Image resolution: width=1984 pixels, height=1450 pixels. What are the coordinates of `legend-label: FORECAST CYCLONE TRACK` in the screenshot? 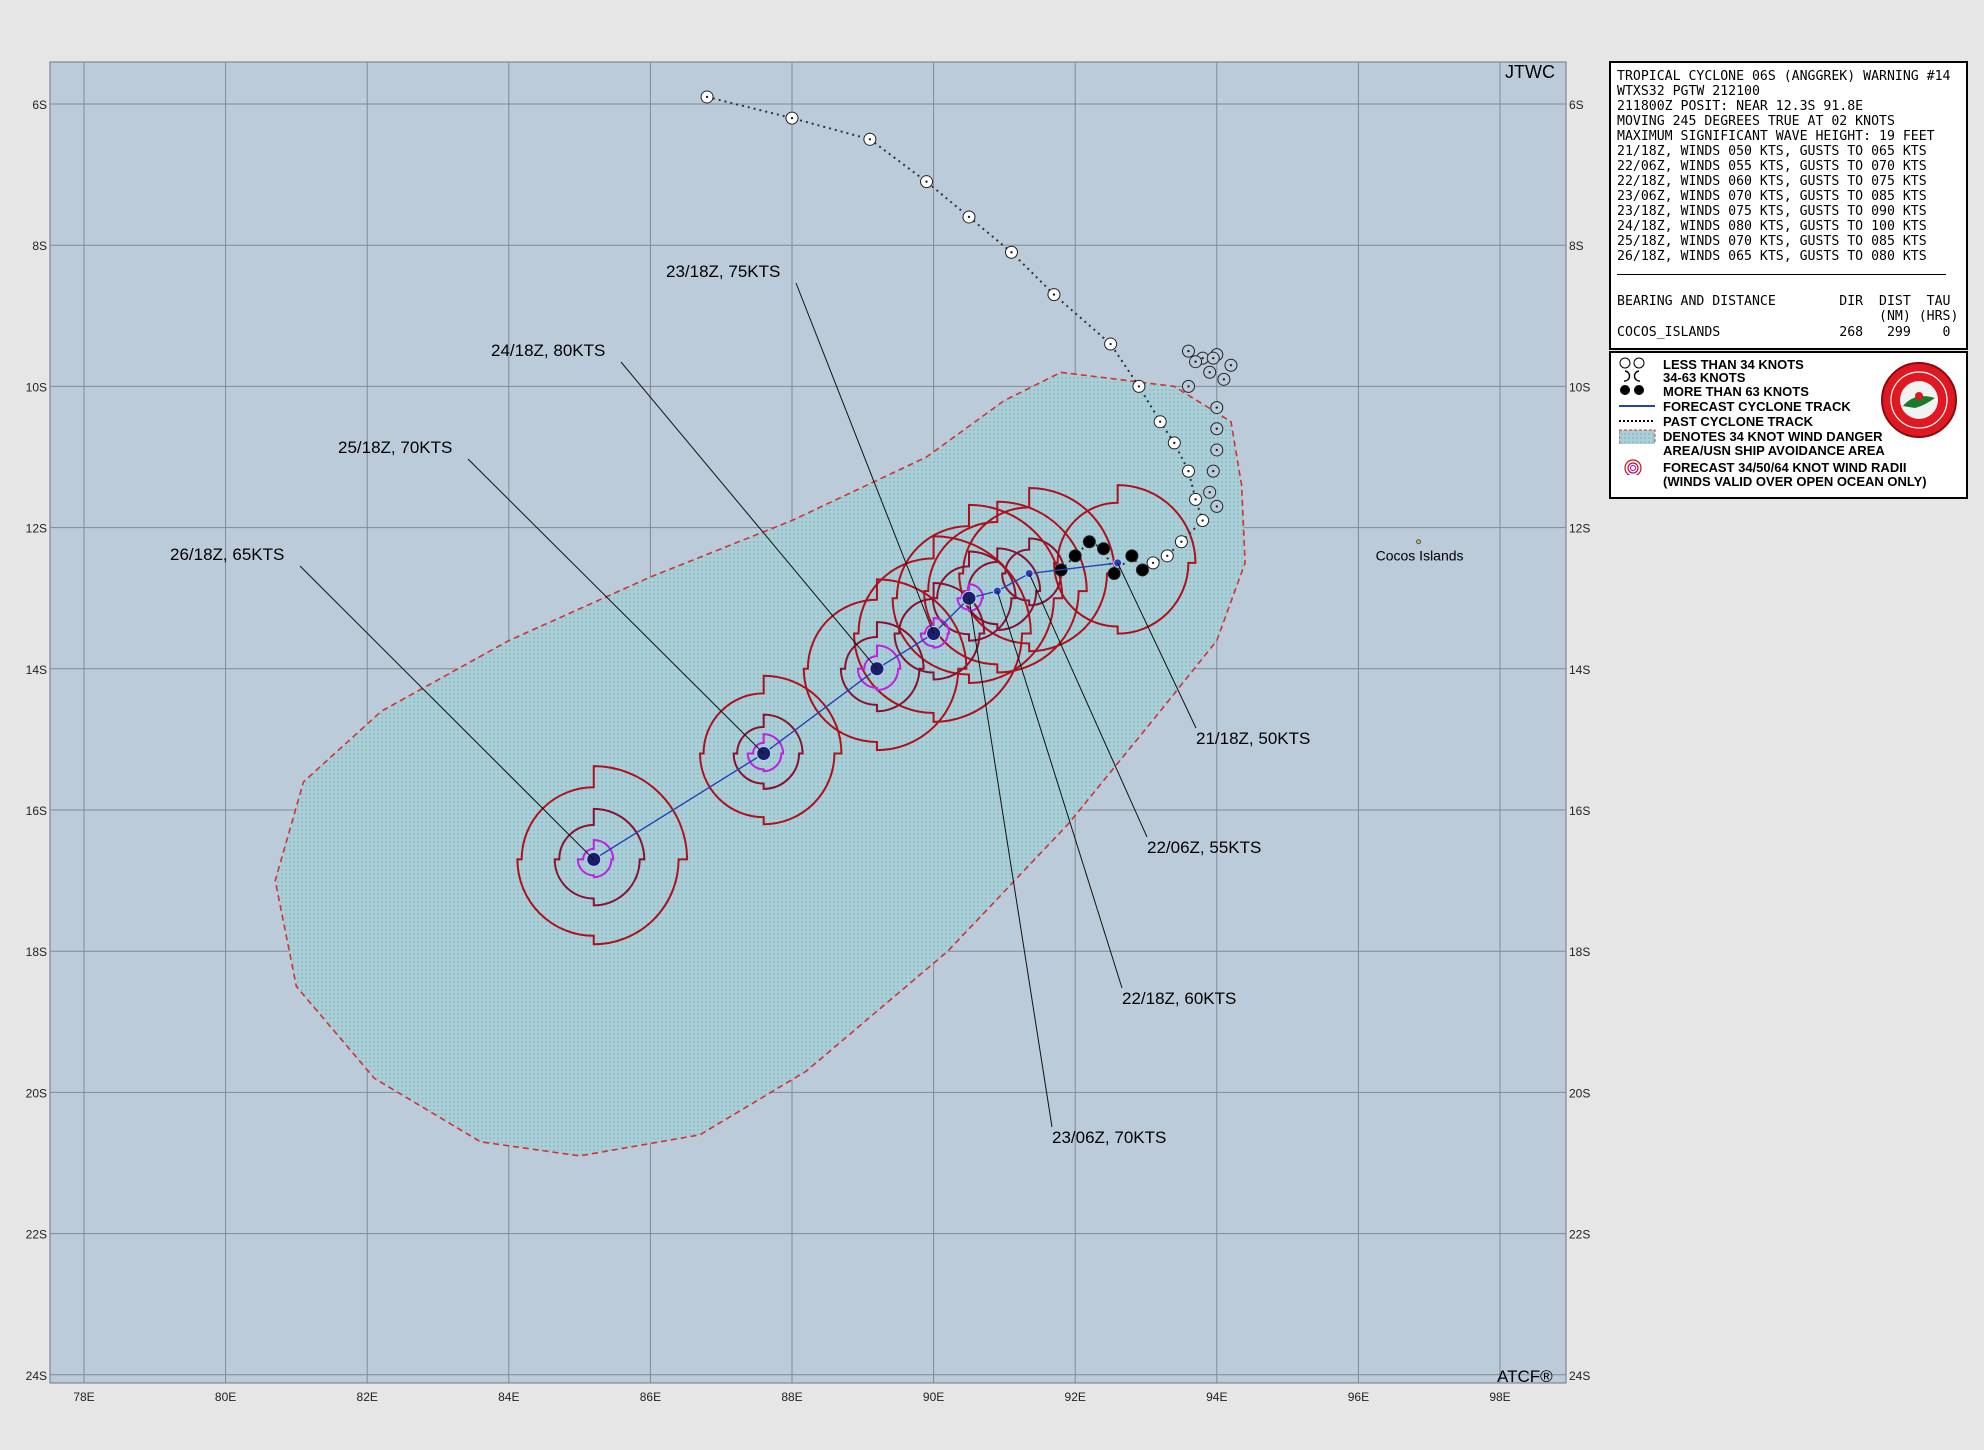 It's located at (1757, 406).